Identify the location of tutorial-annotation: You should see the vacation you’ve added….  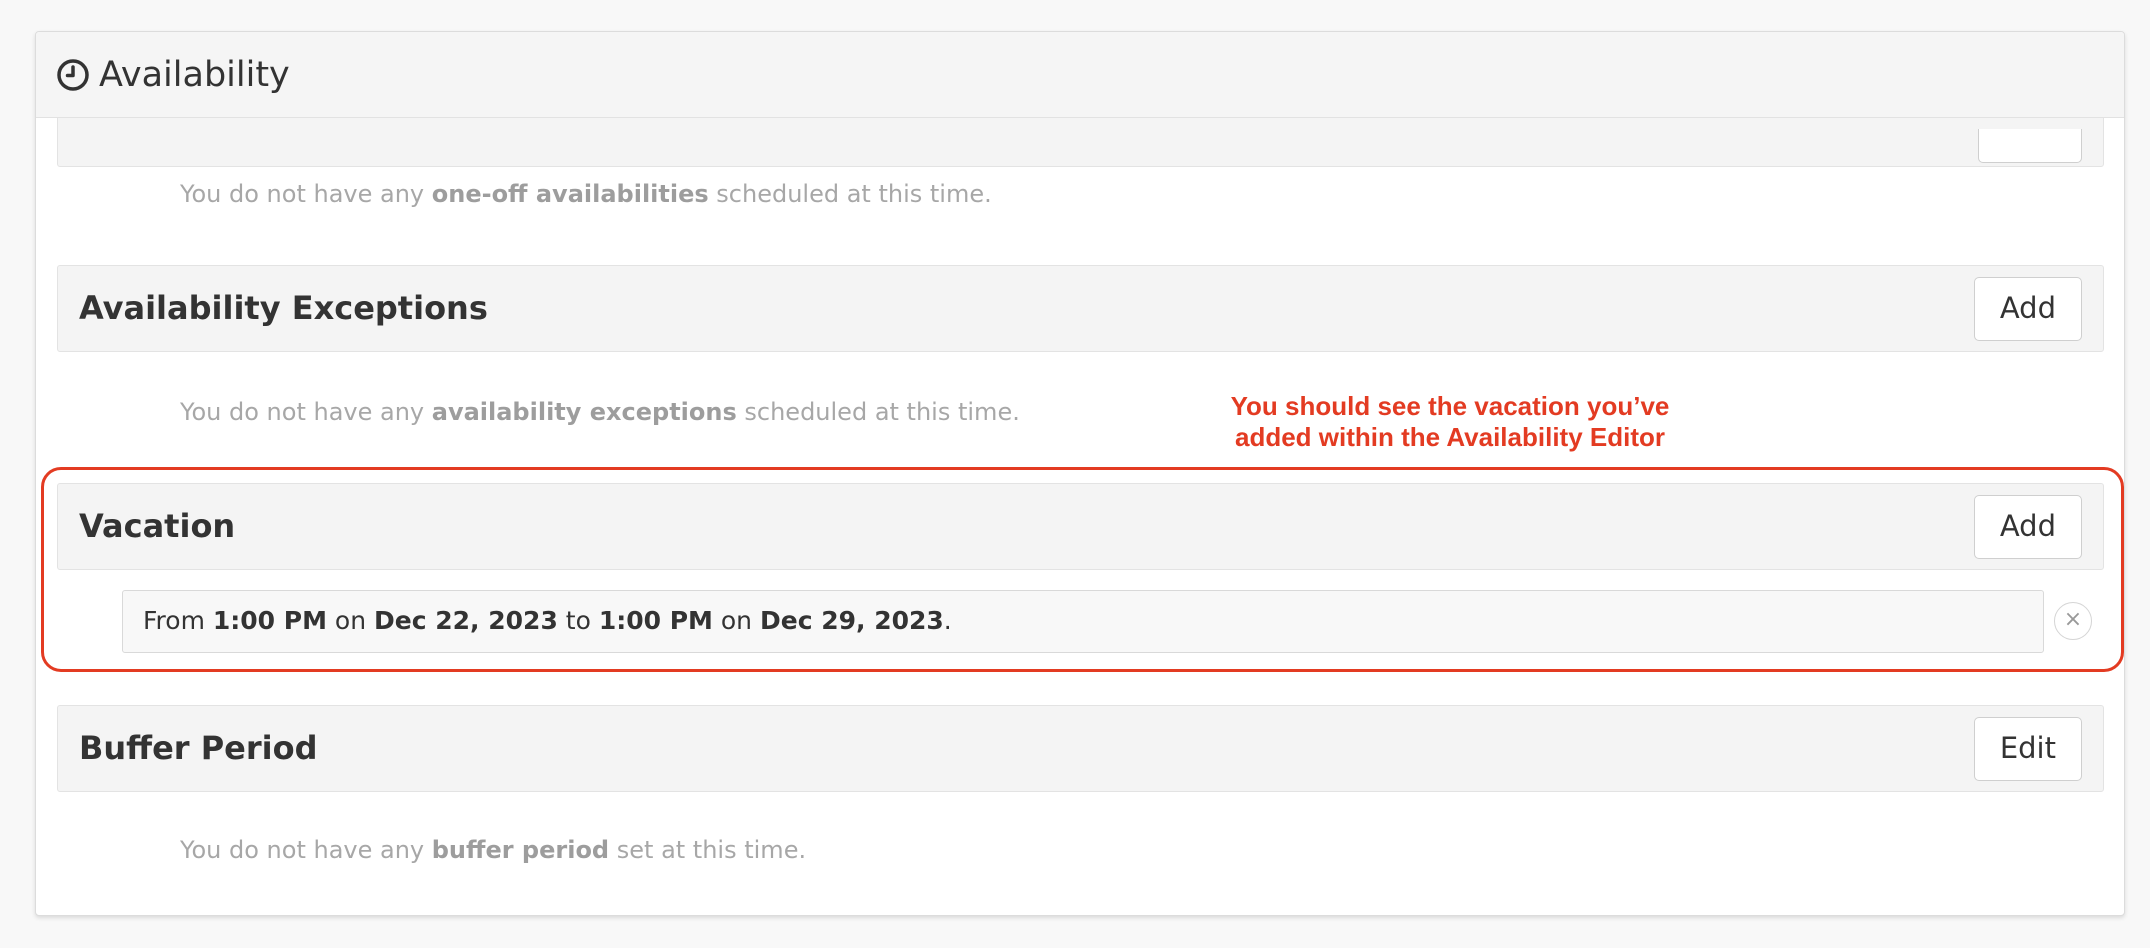
(1450, 421).